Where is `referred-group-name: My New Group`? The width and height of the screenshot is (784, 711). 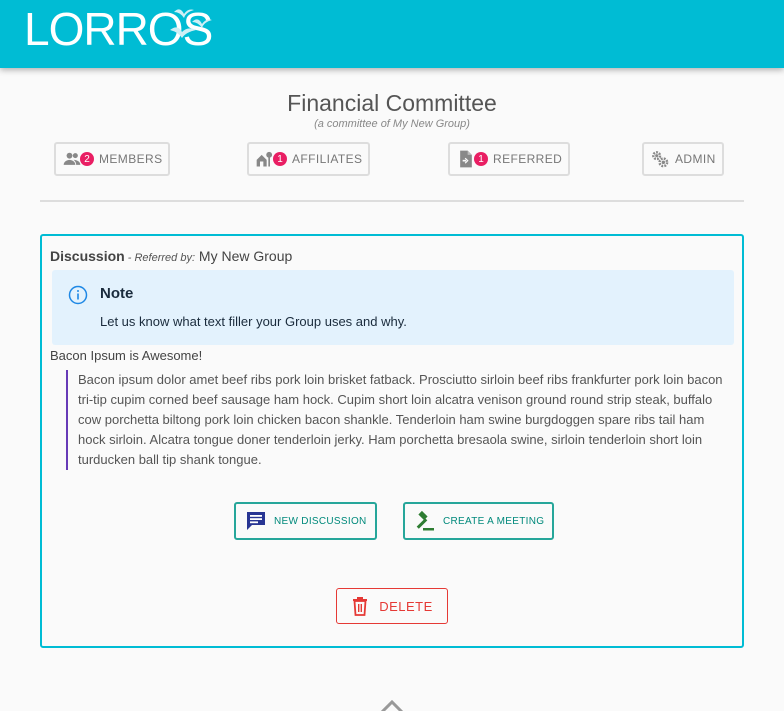
referred-group-name: My New Group is located at coordinates (245, 256).